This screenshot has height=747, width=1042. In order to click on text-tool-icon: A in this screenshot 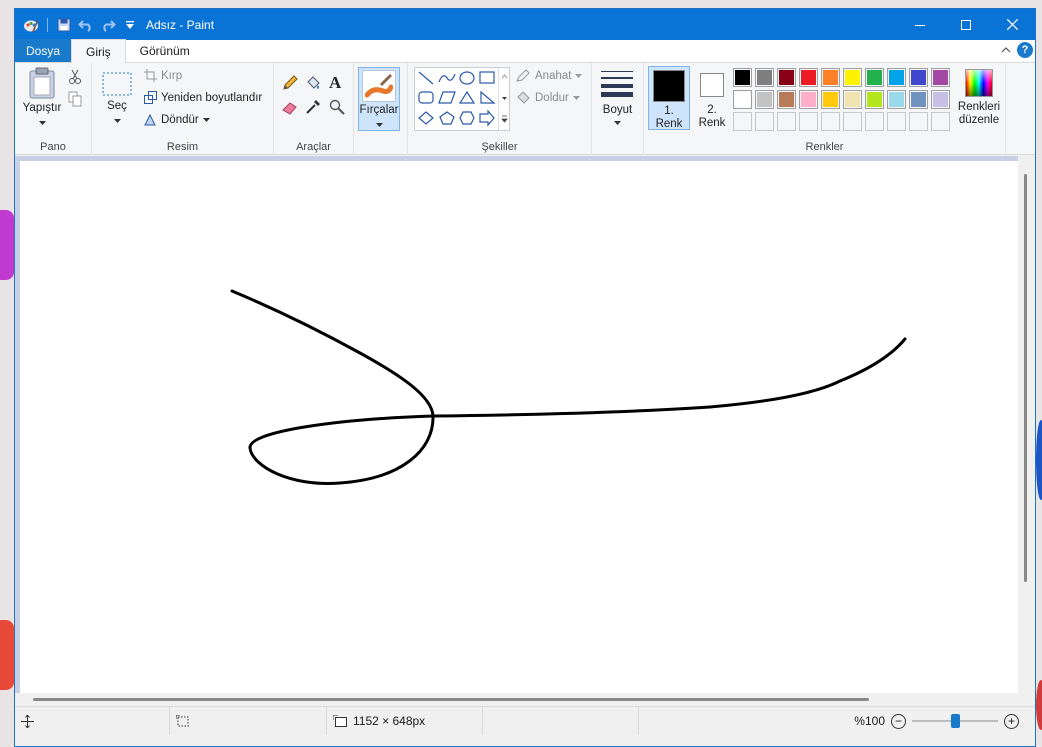, I will do `click(335, 83)`.